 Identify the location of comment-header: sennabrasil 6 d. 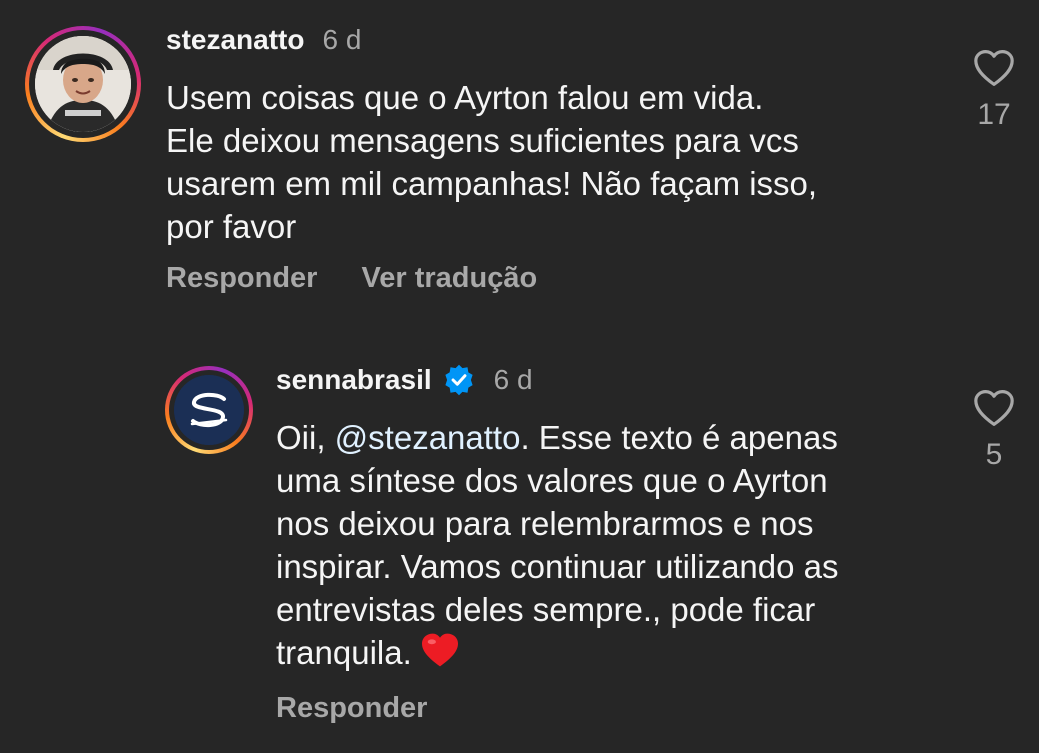
(404, 380).